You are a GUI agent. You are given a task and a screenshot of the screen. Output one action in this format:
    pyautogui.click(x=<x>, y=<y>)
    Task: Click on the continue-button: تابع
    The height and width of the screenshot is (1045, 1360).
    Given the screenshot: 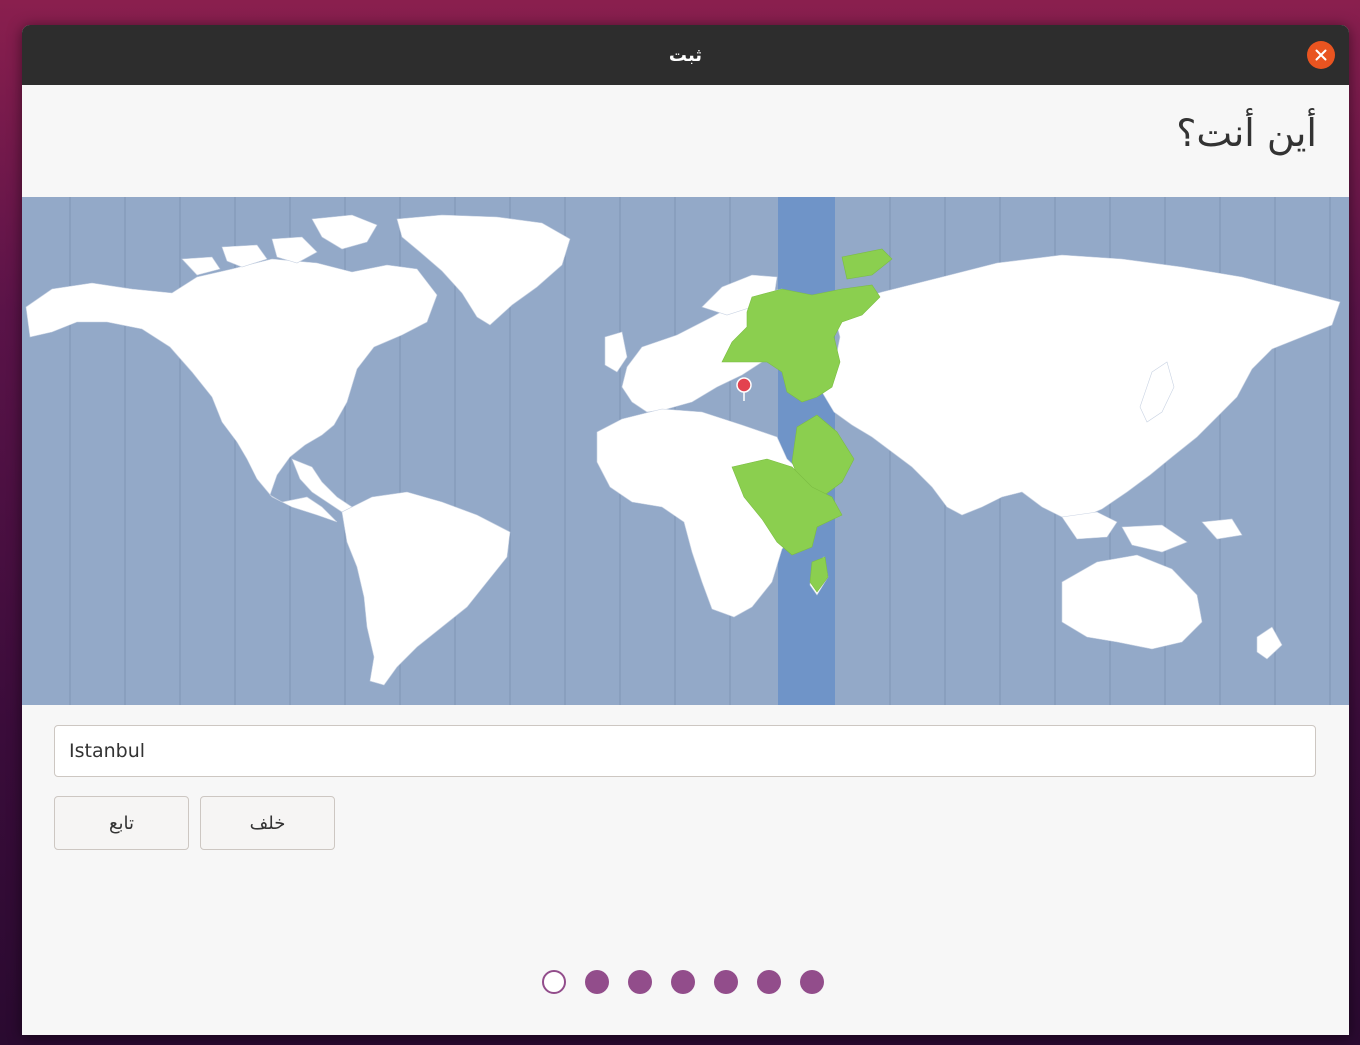 What is the action you would take?
    pyautogui.click(x=121, y=823)
    